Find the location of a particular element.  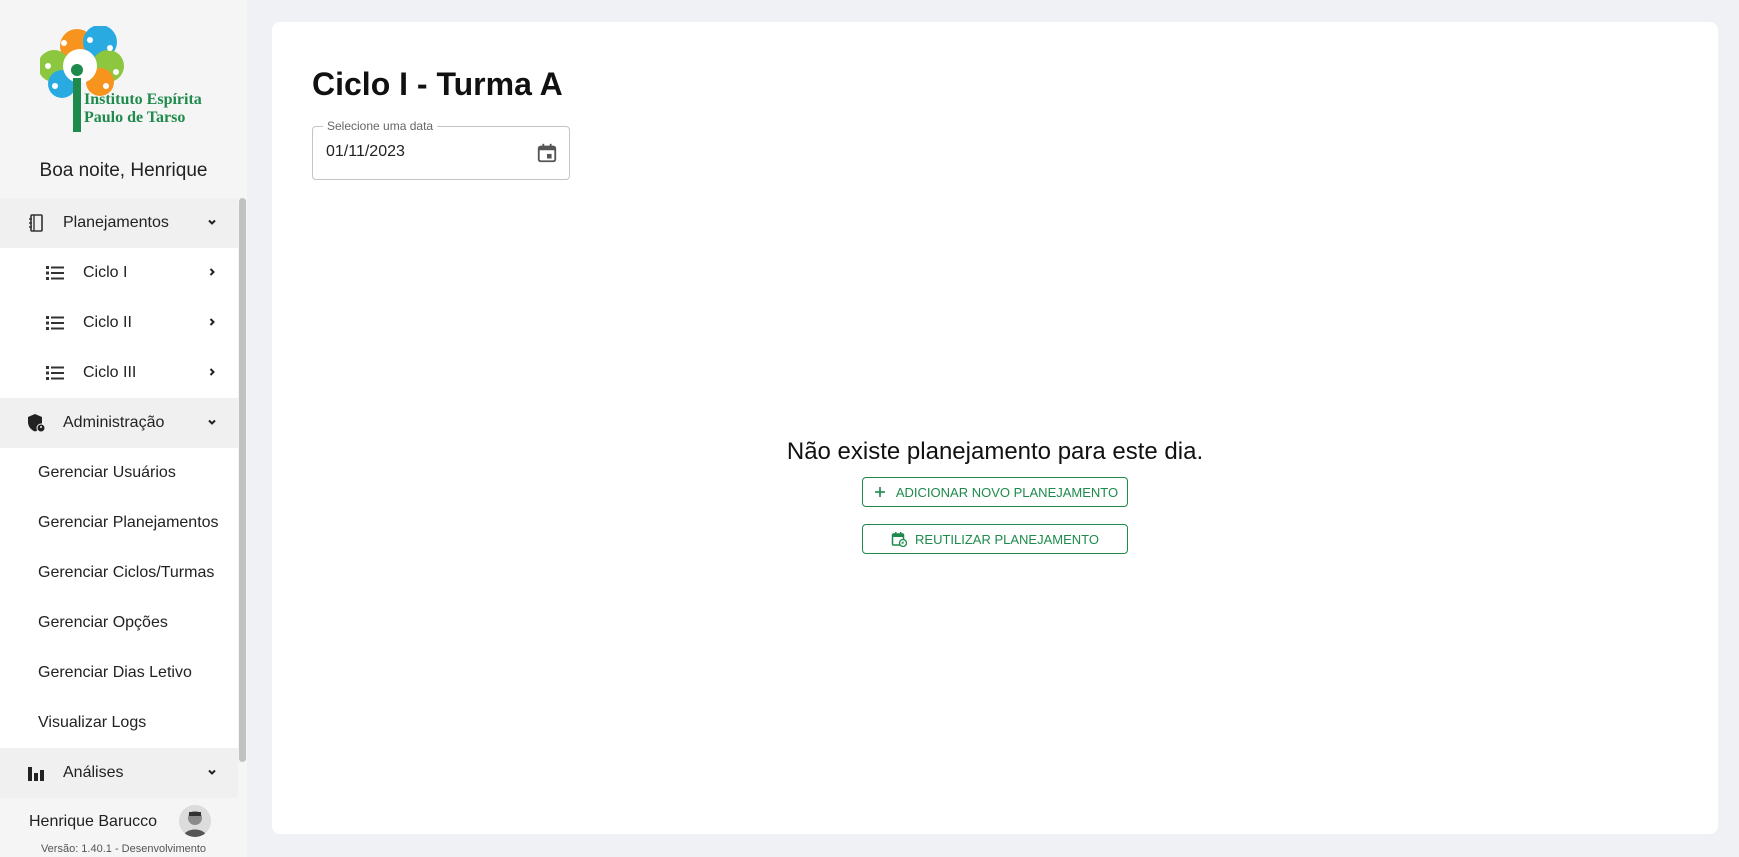

svg-text: Paulo de Tarso is located at coordinates (134, 117).